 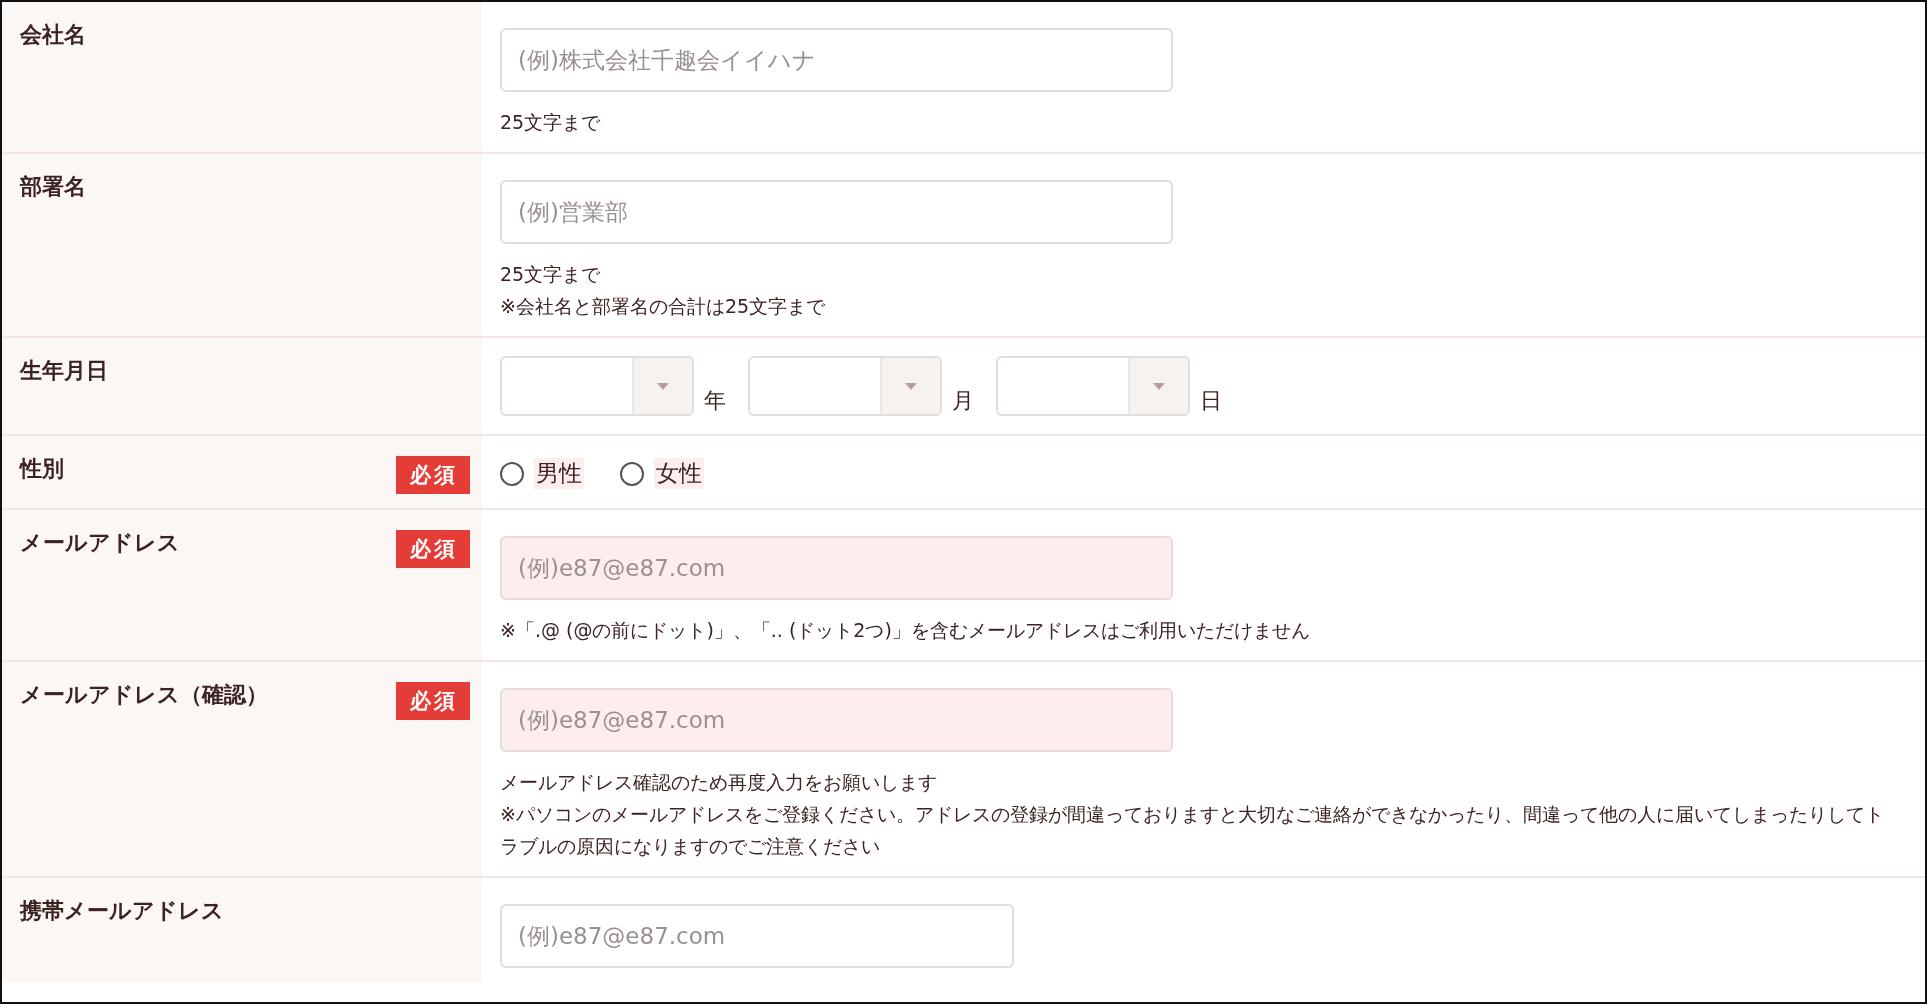 What do you see at coordinates (42, 469) in the screenshot?
I see `field-label: 性別` at bounding box center [42, 469].